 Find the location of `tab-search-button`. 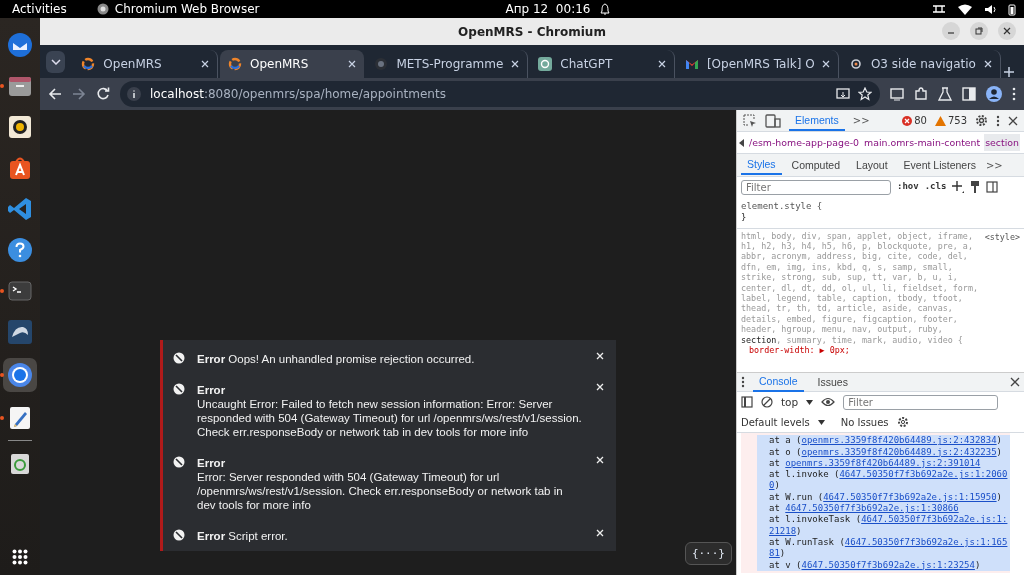

tab-search-button is located at coordinates (56, 62).